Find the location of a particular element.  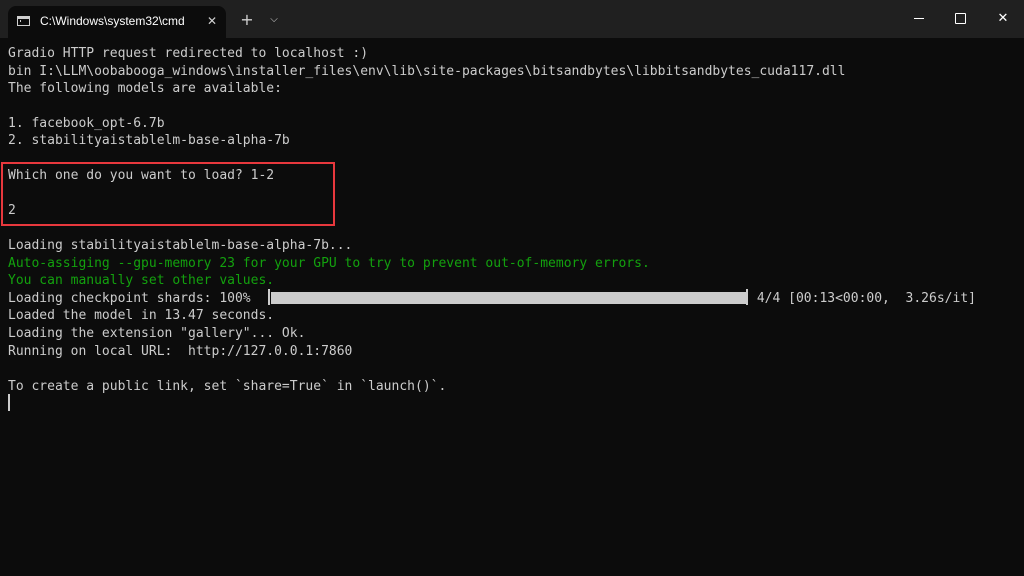

maximize-icon is located at coordinates (960, 18).